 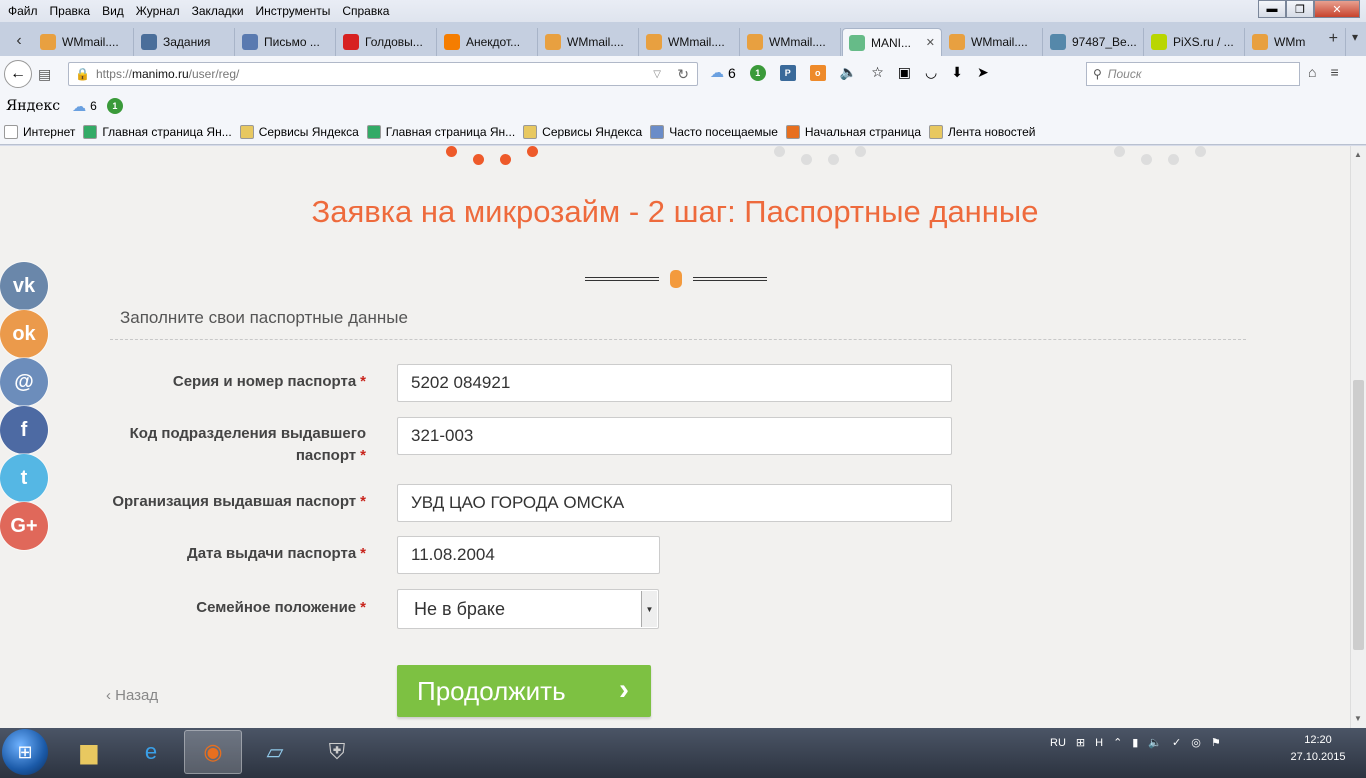 I want to click on close-tab-icon: ✕, so click(x=930, y=42).